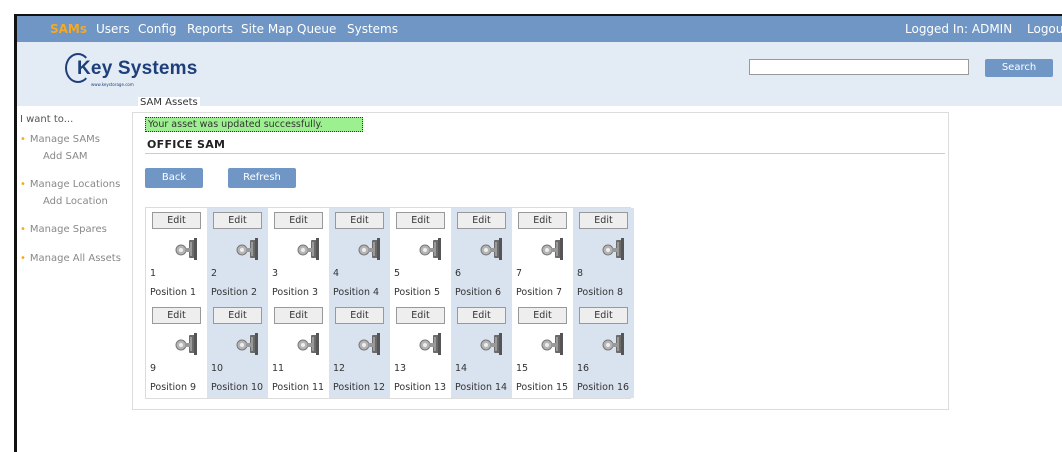 The width and height of the screenshot is (1062, 452). I want to click on position-number: 9, so click(153, 368).